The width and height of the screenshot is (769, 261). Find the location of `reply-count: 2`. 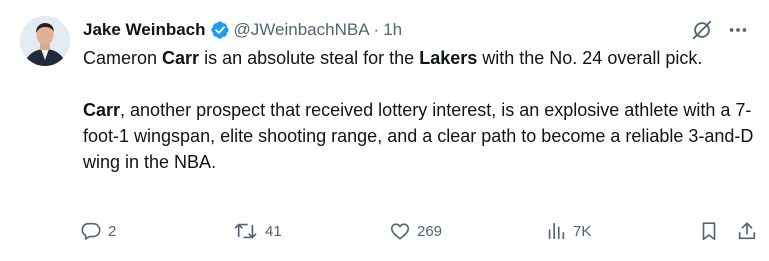

reply-count: 2 is located at coordinates (112, 231).